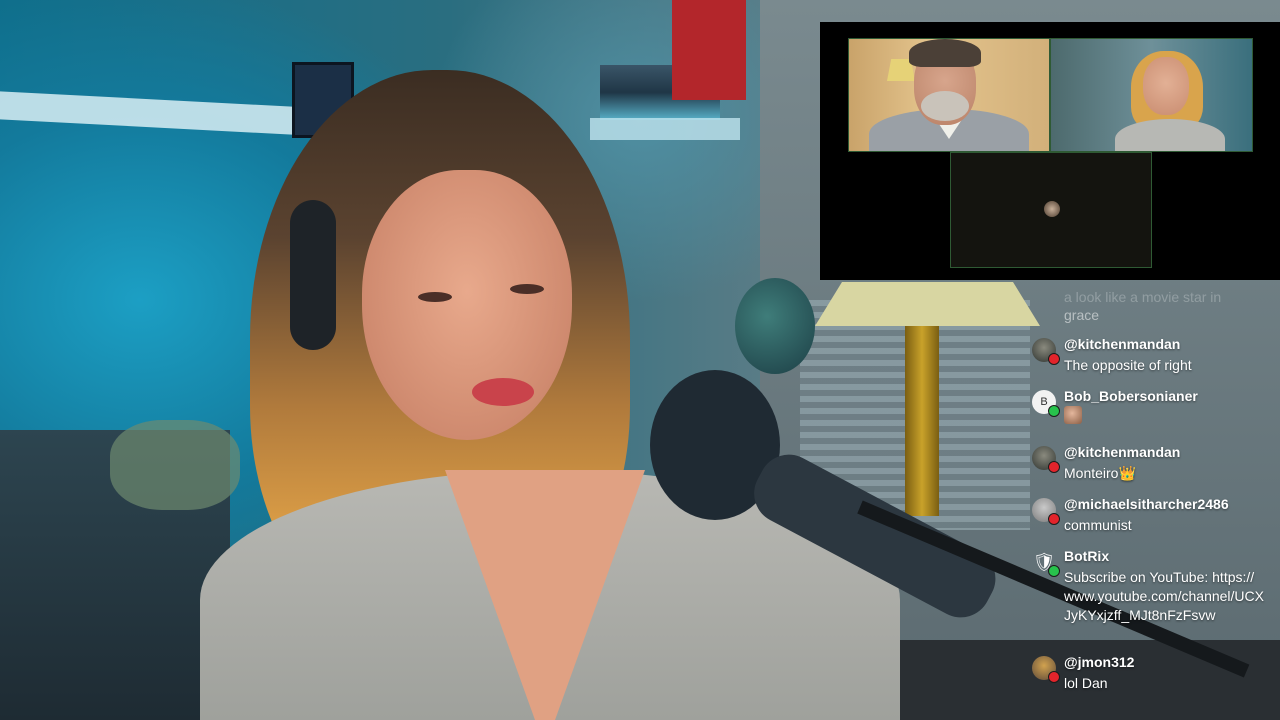 Image resolution: width=1280 pixels, height=720 pixels. What do you see at coordinates (945, 53) in the screenshot?
I see `participant-headset` at bounding box center [945, 53].